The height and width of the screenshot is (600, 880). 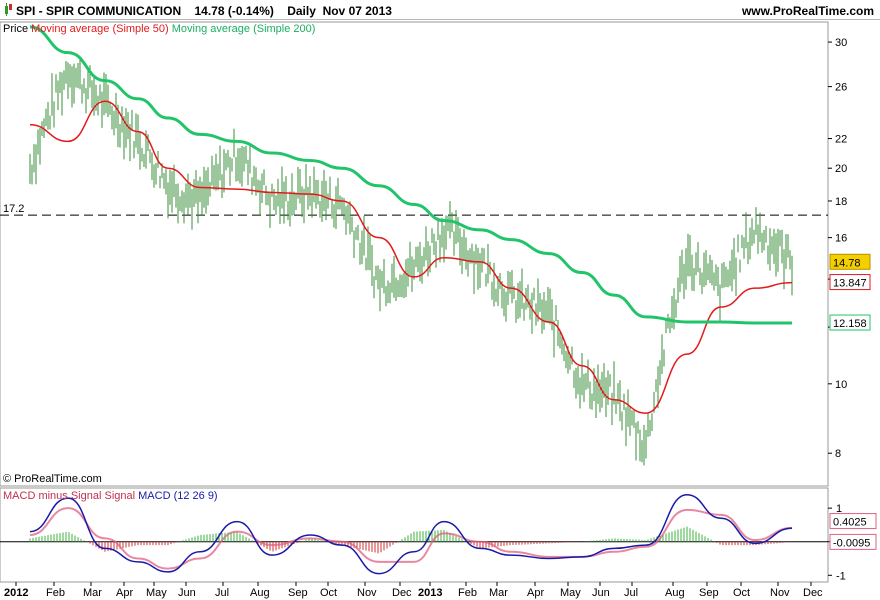 What do you see at coordinates (110, 496) in the screenshot?
I see `macd-legend: MACD minus Signal Signal MACD (12 26 9)` at bounding box center [110, 496].